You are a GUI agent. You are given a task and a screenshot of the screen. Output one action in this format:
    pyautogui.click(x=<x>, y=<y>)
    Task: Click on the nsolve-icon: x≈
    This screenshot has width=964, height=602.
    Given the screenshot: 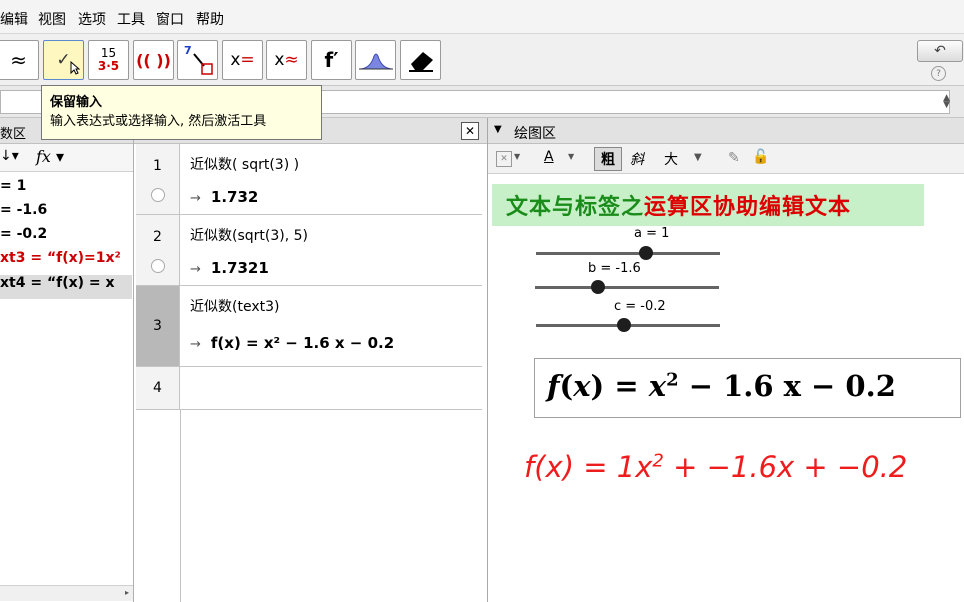 What is the action you would take?
    pyautogui.click(x=286, y=60)
    